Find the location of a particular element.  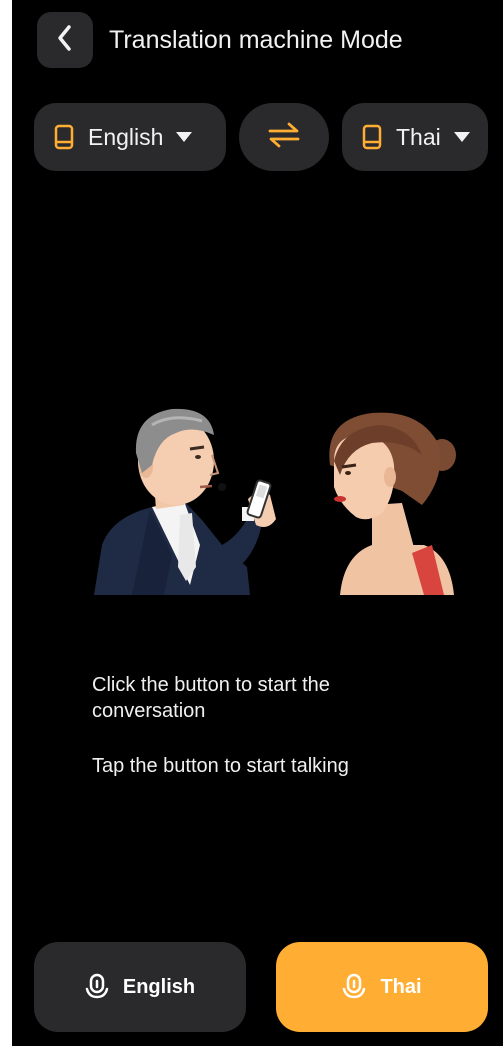

back-button is located at coordinates (65, 40).